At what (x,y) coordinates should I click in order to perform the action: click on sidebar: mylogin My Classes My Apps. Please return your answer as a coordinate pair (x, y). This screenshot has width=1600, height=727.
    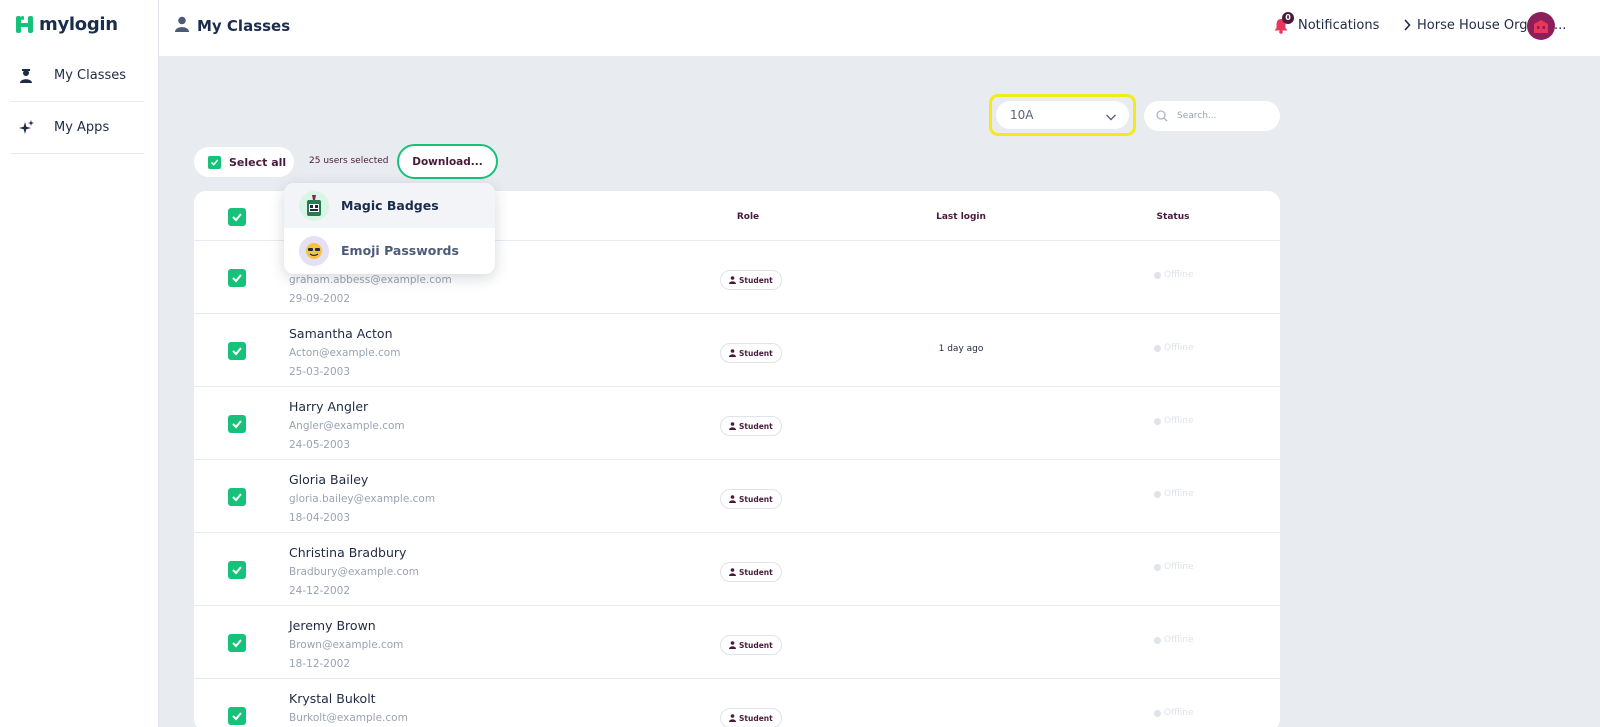
    Looking at the image, I should click on (79, 363).